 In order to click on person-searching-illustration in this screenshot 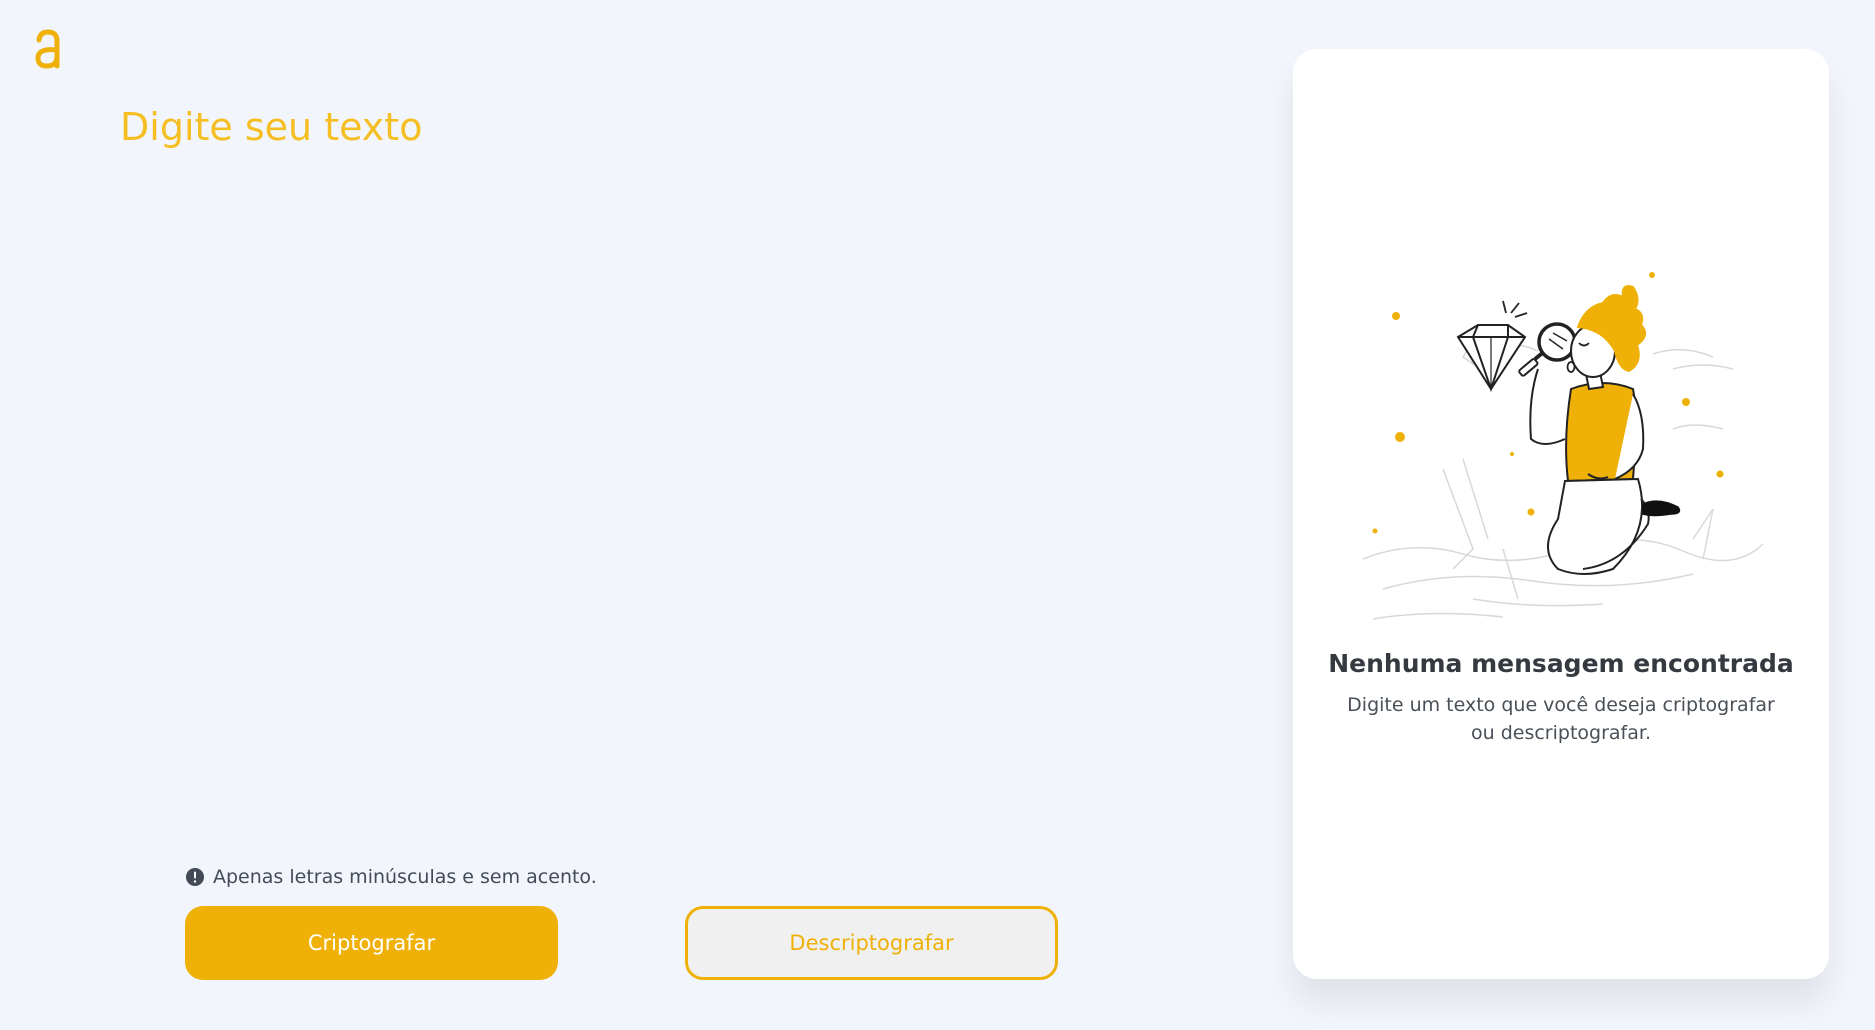, I will do `click(1563, 446)`.